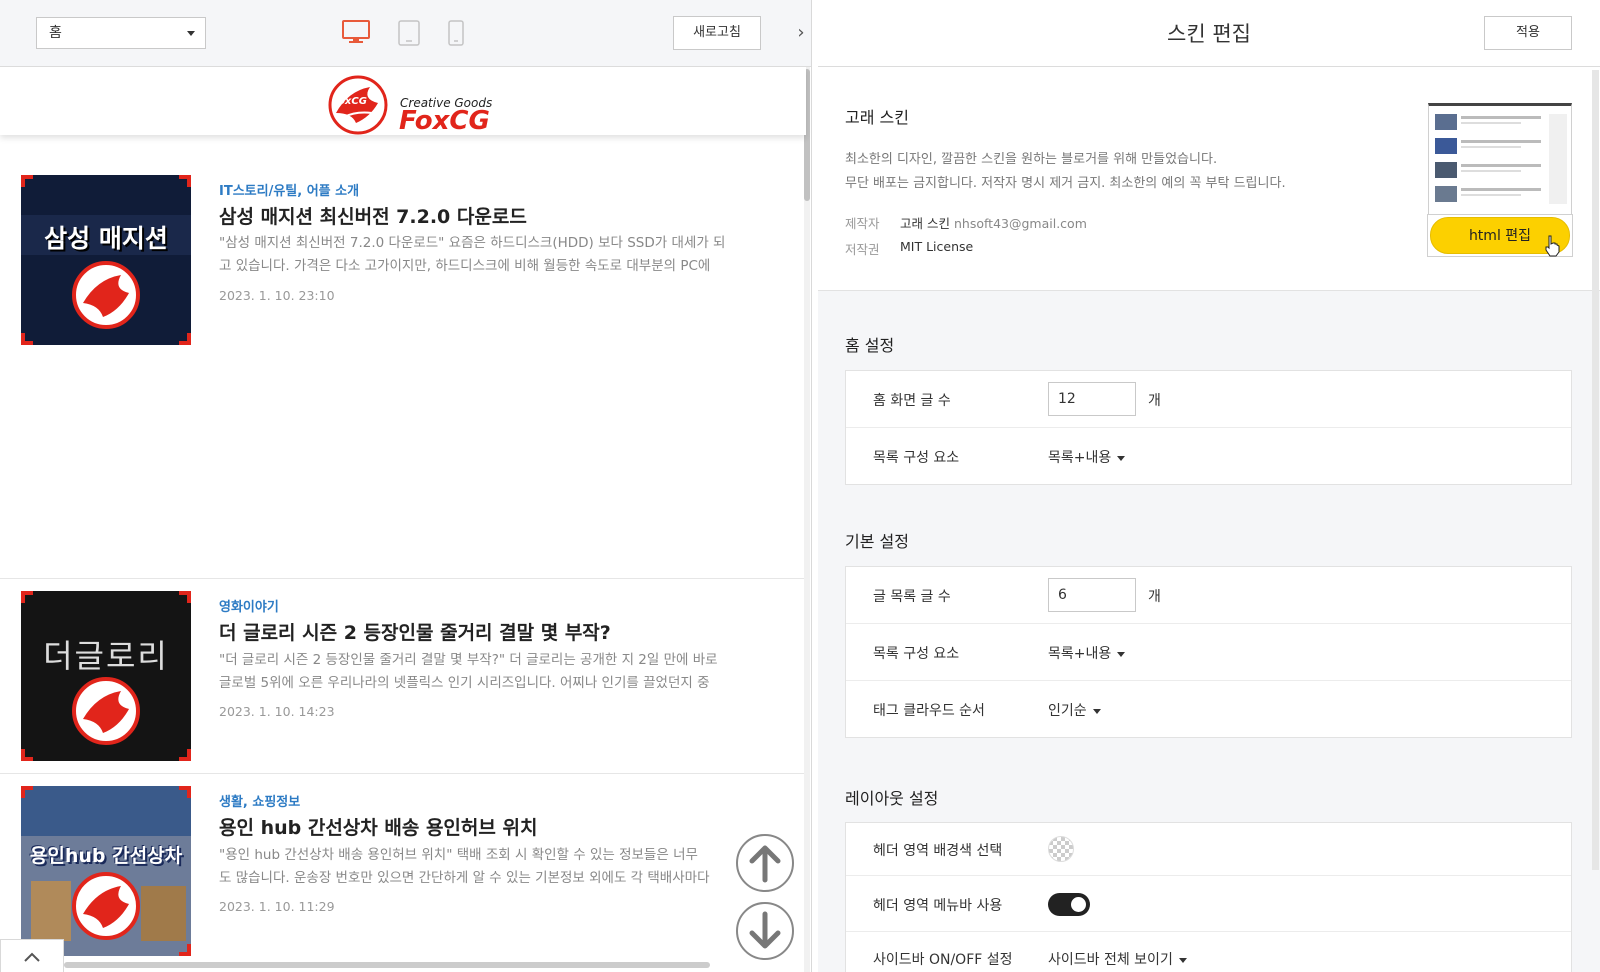  I want to click on arrow-down-icon, so click(765, 930).